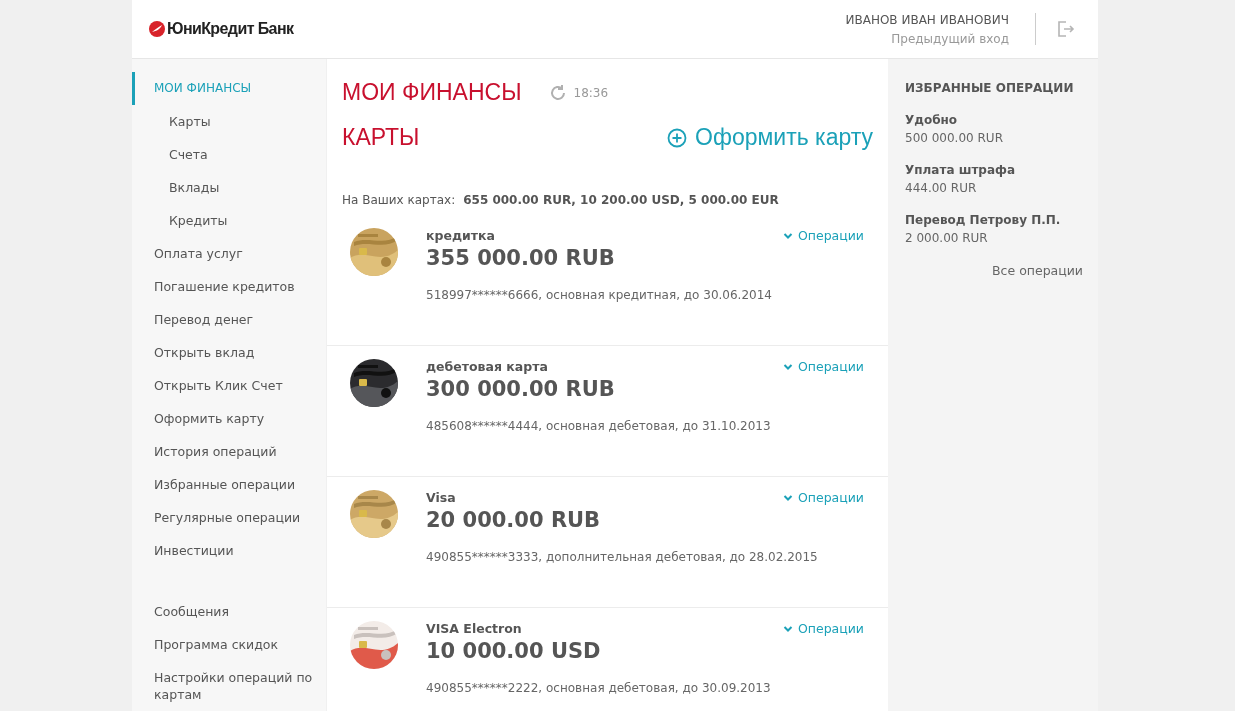 The height and width of the screenshot is (711, 1235). I want to click on card-name: дебетовая карта, so click(487, 366).